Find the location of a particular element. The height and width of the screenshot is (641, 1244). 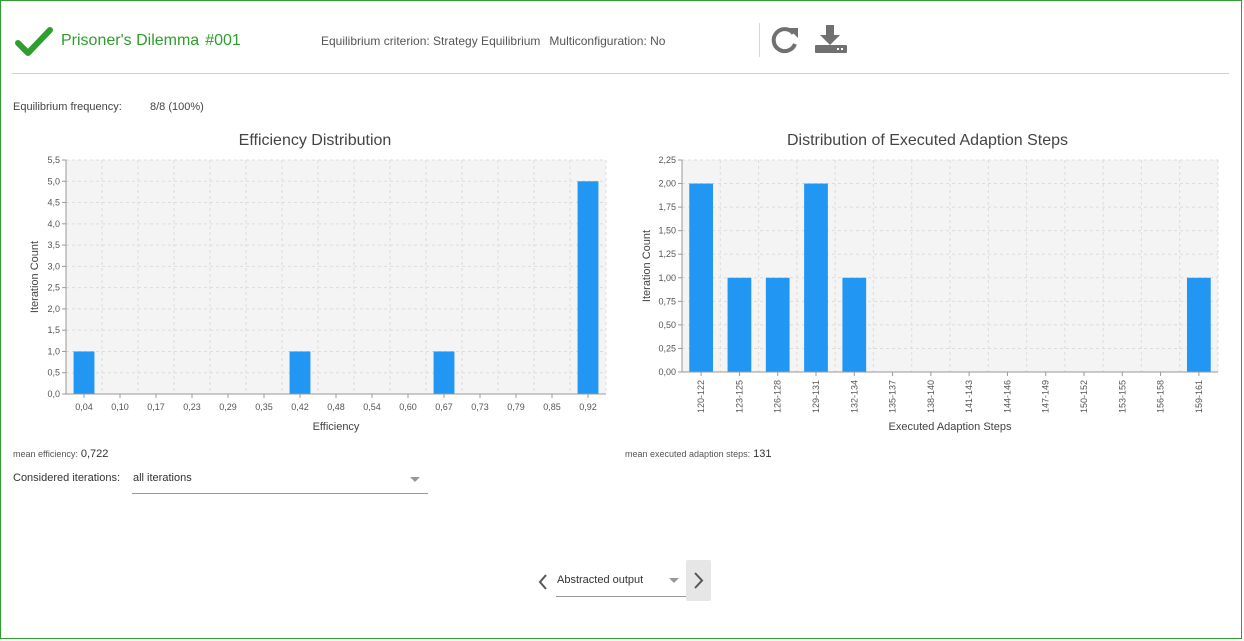

output-view-select: Abstracted output is located at coordinates (621, 582).